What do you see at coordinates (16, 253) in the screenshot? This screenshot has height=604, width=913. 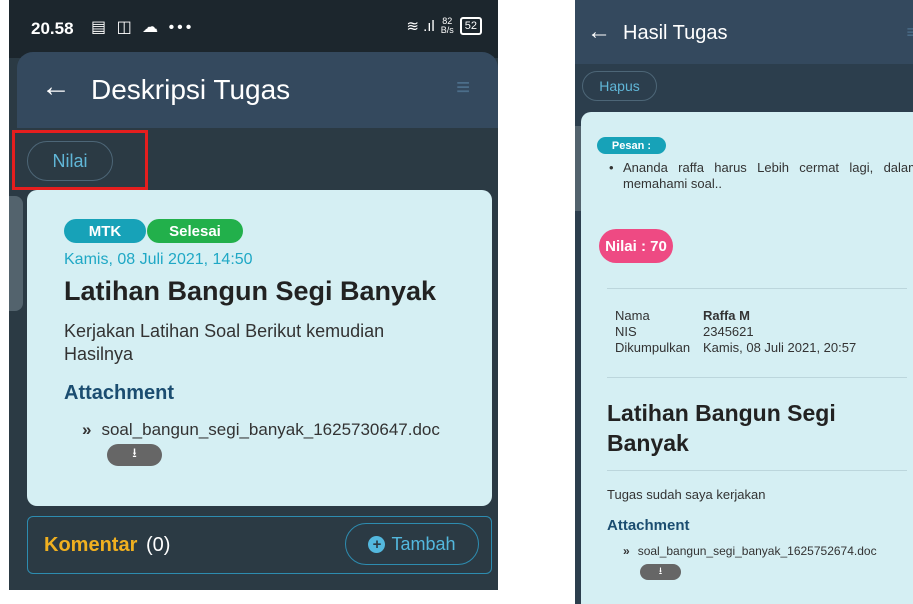 I see `side-scroll-handle` at bounding box center [16, 253].